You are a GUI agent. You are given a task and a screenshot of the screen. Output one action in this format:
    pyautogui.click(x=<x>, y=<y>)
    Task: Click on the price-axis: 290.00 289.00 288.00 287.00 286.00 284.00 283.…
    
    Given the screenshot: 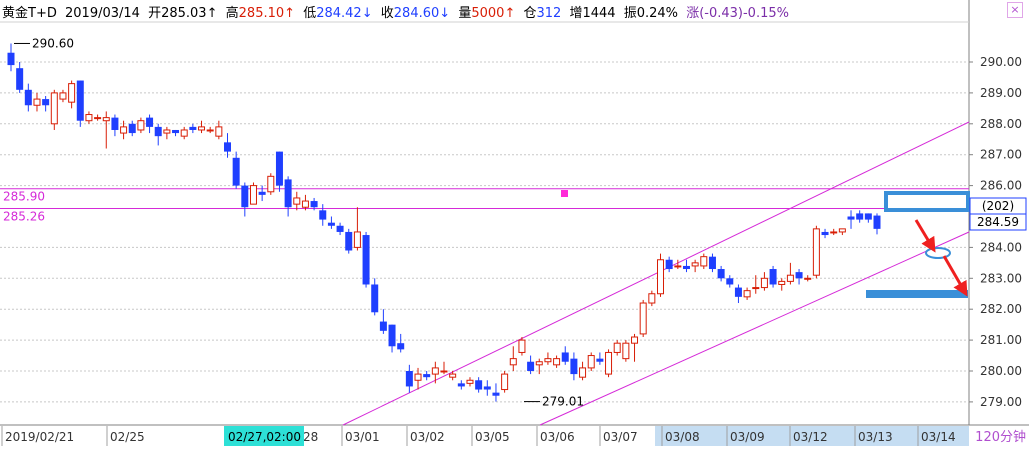 What is the action you would take?
    pyautogui.click(x=995, y=232)
    